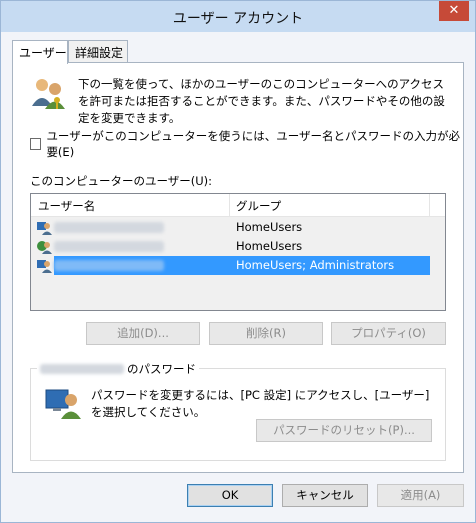 The image size is (476, 523). Describe the element at coordinates (36, 144) in the screenshot. I see `require-login-checkbox` at that location.